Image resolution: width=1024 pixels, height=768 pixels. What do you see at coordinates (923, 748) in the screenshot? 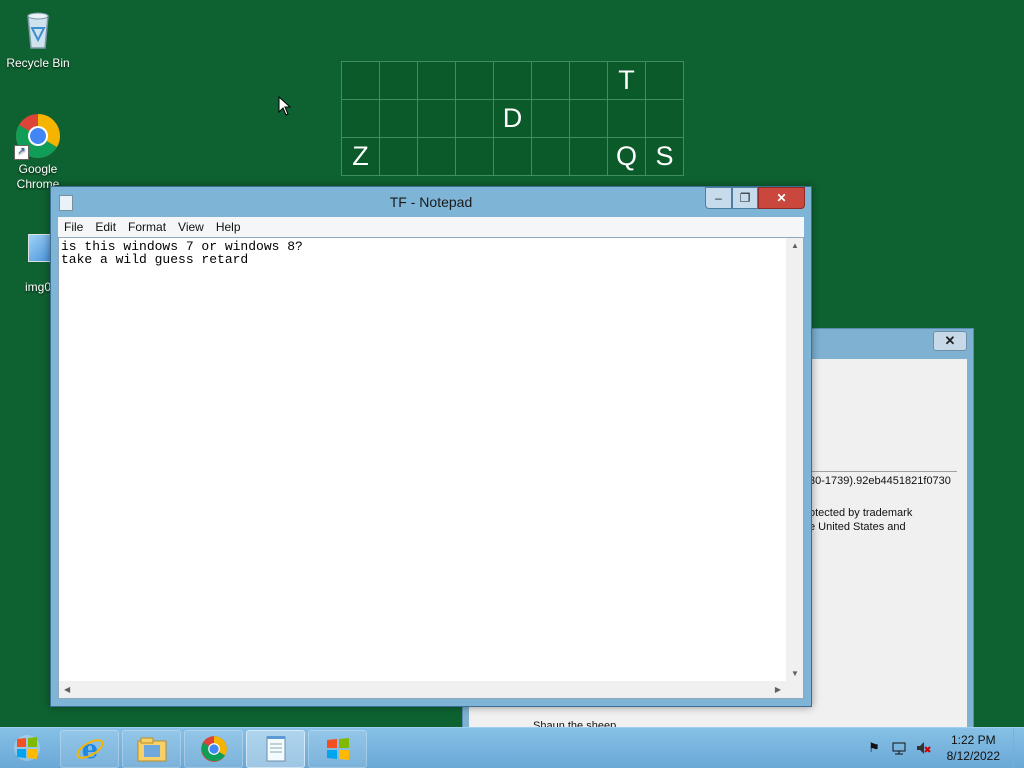
I see `volume-muted-icon` at bounding box center [923, 748].